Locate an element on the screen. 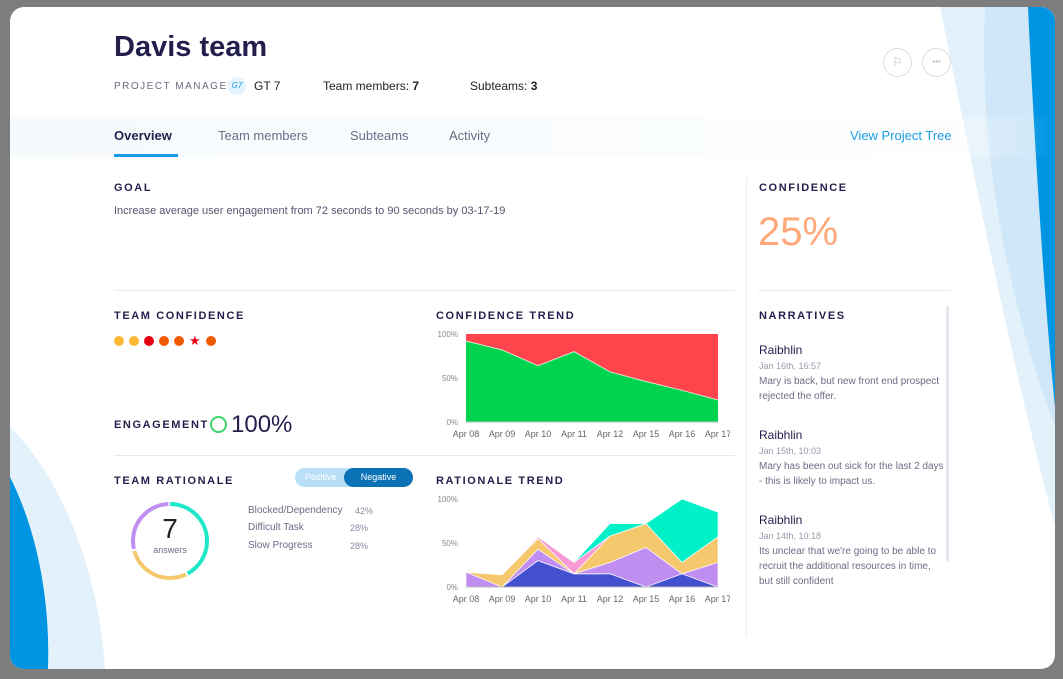  team-members-count: 7 is located at coordinates (416, 86).